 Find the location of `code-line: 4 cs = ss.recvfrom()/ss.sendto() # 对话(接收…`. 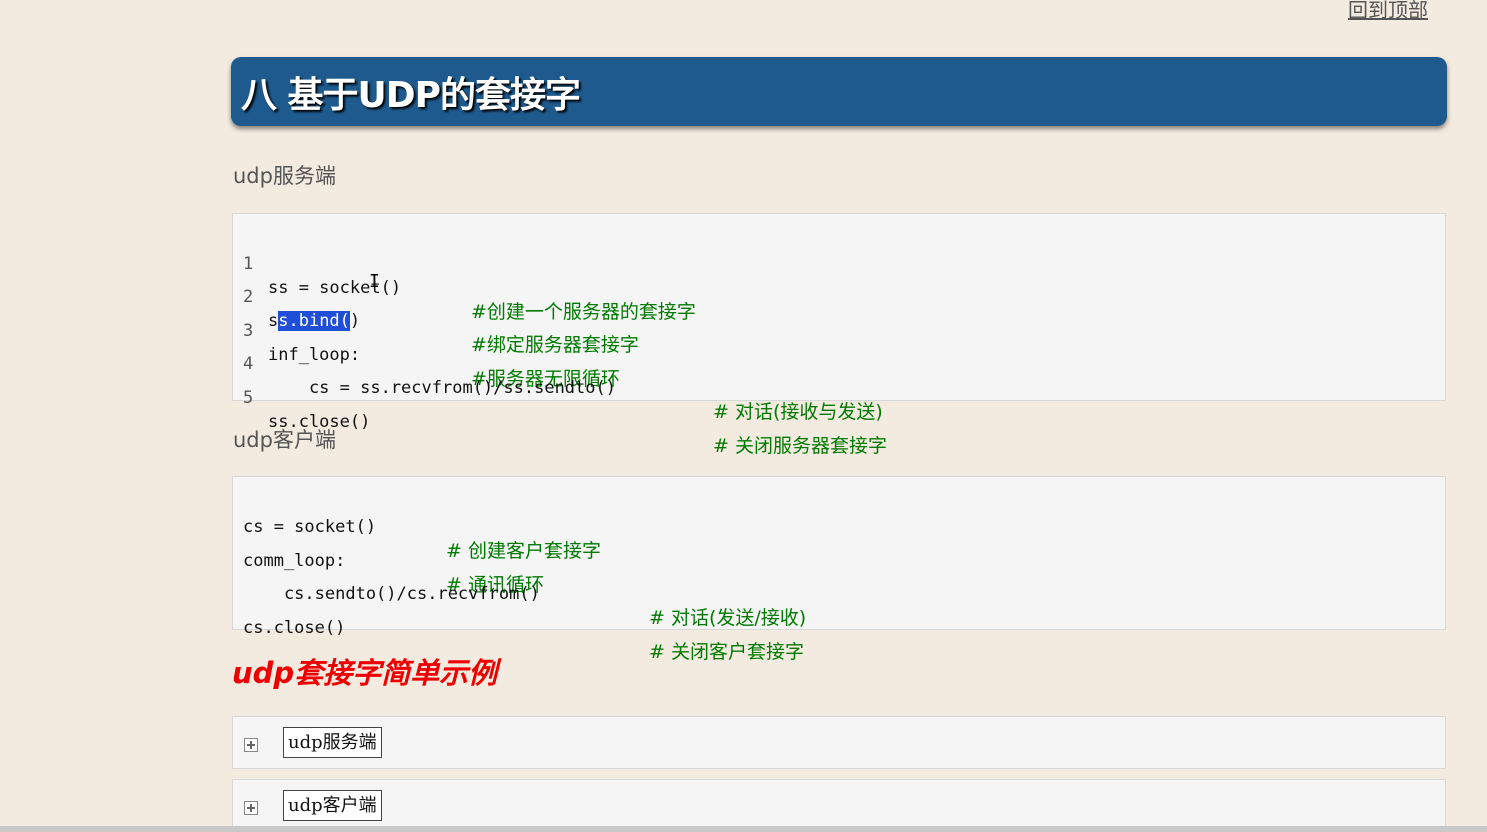

code-line: 4 cs = ss.recvfrom()/ss.sendto() # 对话(接收… is located at coordinates (558, 375).